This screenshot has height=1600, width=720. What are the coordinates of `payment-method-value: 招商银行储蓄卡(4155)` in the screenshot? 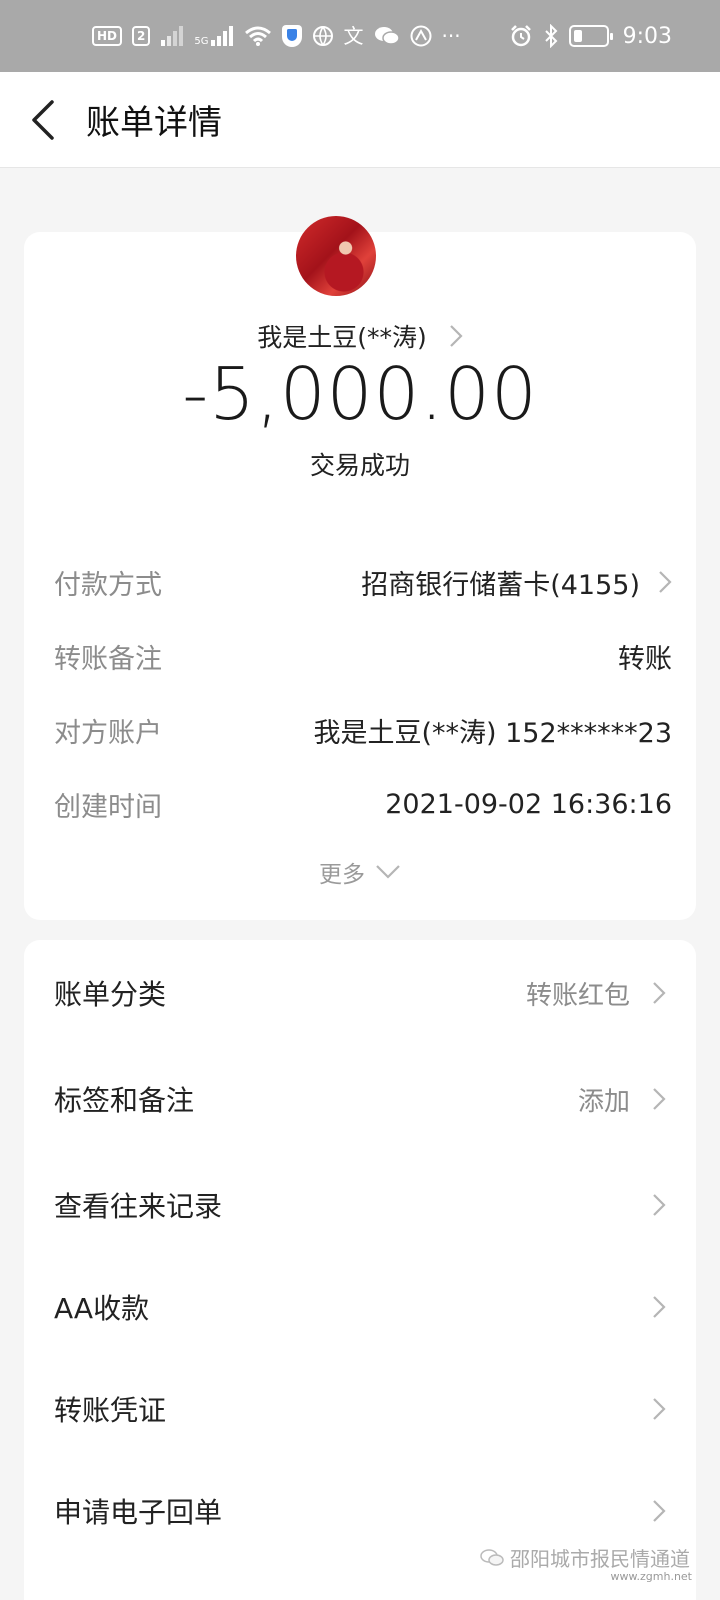 It's located at (500, 585).